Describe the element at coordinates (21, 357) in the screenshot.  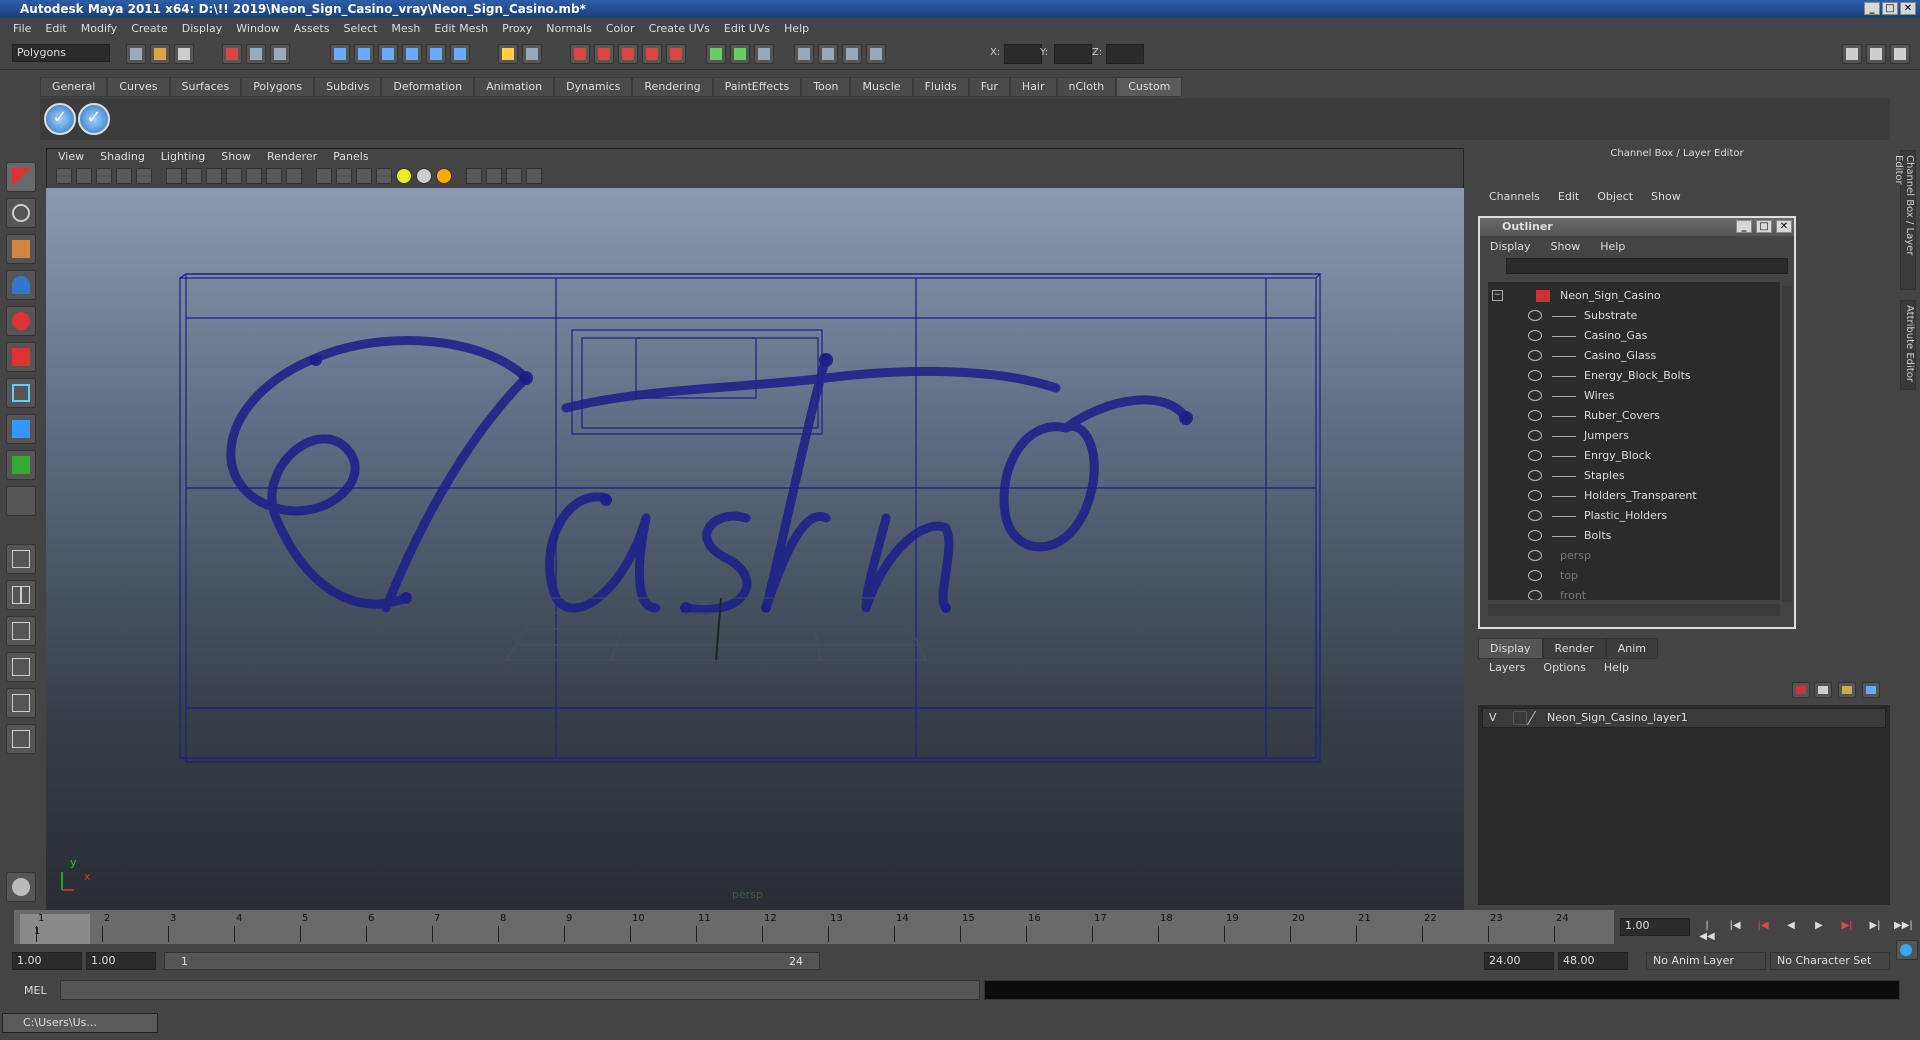
I see `scale-tool-icon` at that location.